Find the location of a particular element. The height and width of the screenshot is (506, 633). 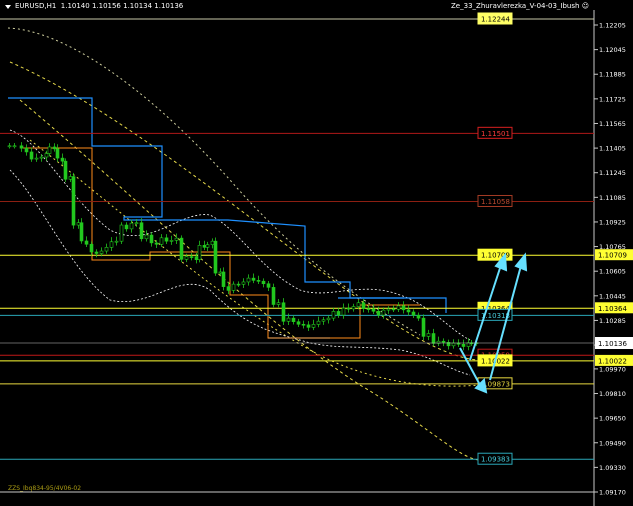

price-tick-label: 1.11565 is located at coordinates (612, 124).